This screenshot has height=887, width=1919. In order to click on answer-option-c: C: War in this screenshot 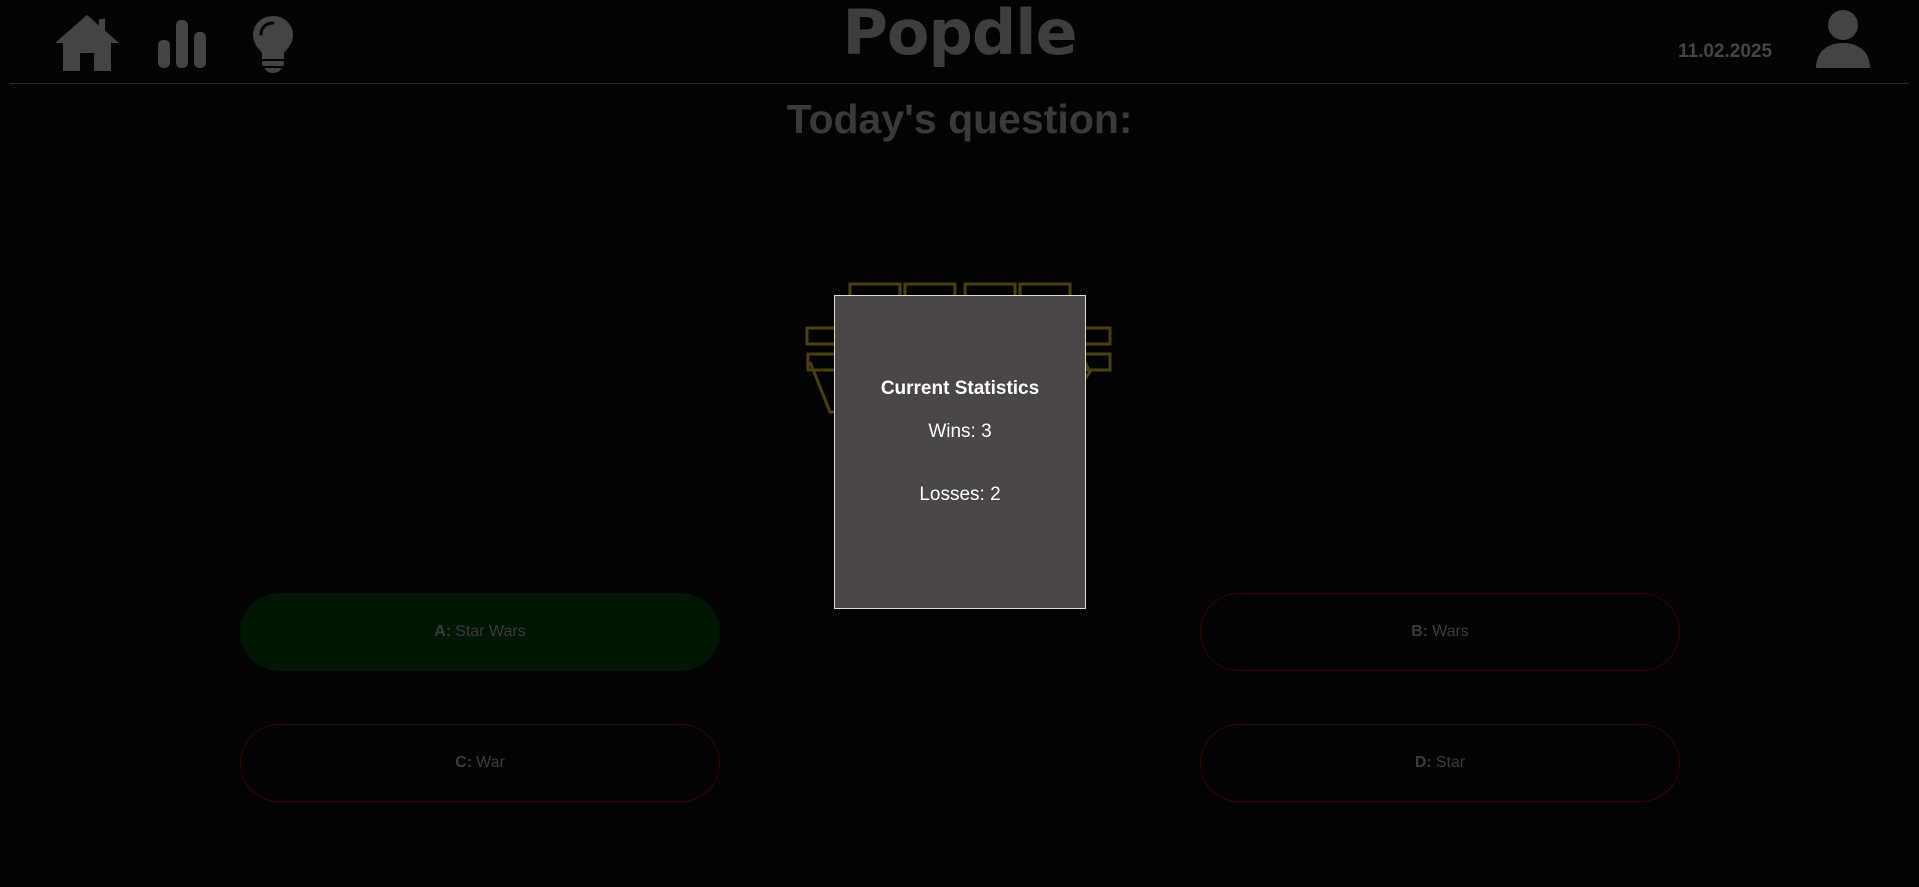, I will do `click(480, 763)`.